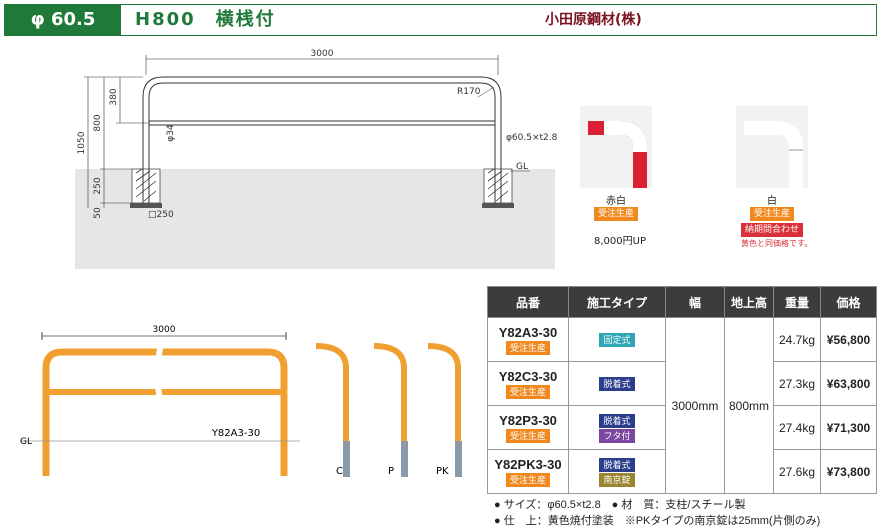 The height and width of the screenshot is (531, 881). What do you see at coordinates (771, 230) in the screenshot?
I see `delivery-inquiry-badge: 納期問合わせ` at bounding box center [771, 230].